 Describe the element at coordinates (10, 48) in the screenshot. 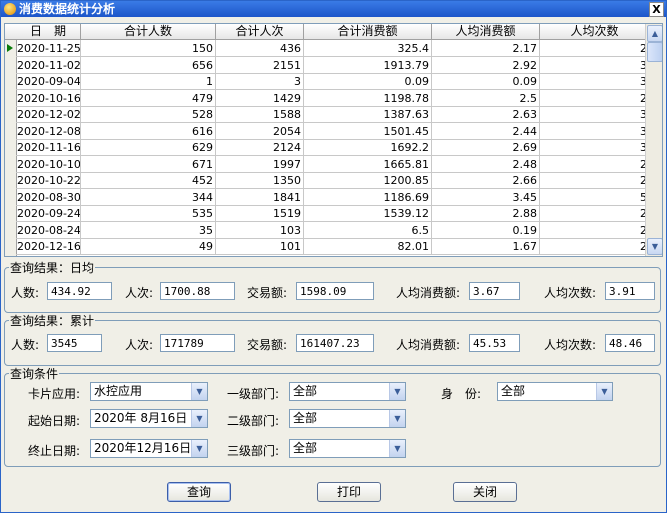

I see `current-row-arrow-icon` at that location.